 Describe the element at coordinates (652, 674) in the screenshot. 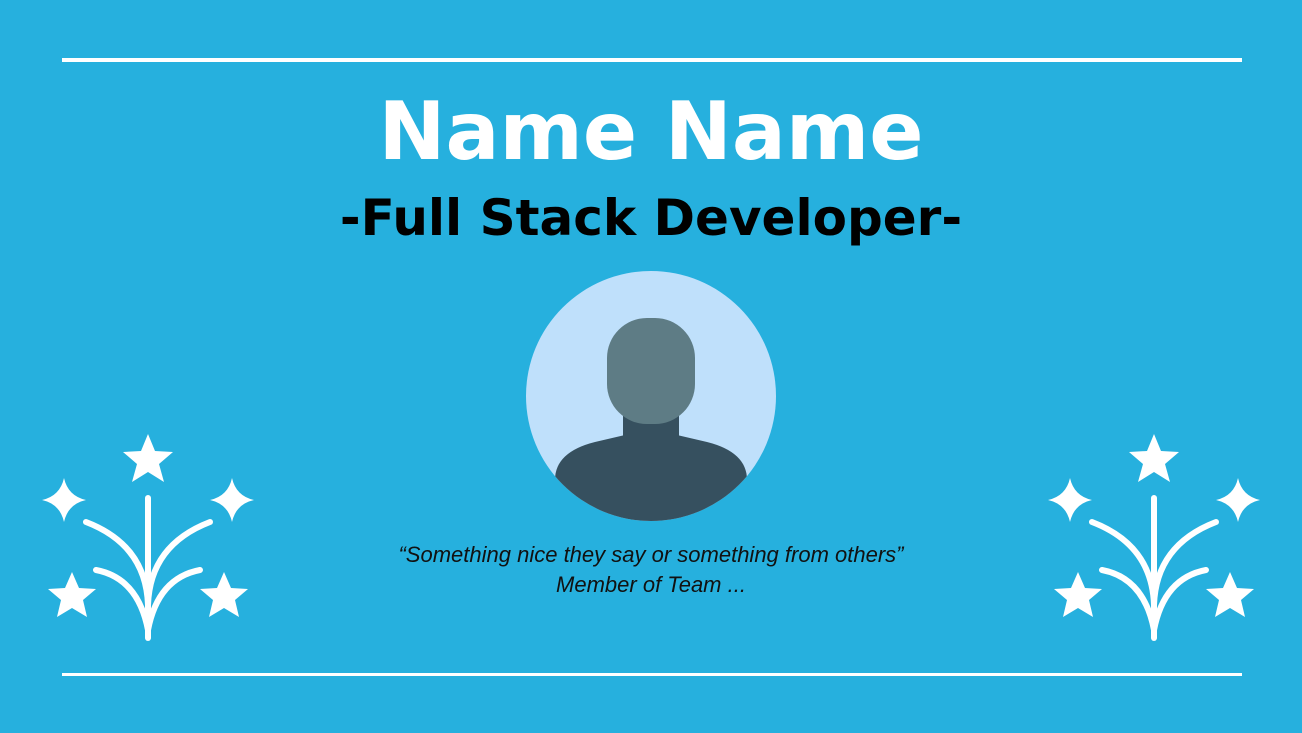

I see `bottom-divider` at that location.